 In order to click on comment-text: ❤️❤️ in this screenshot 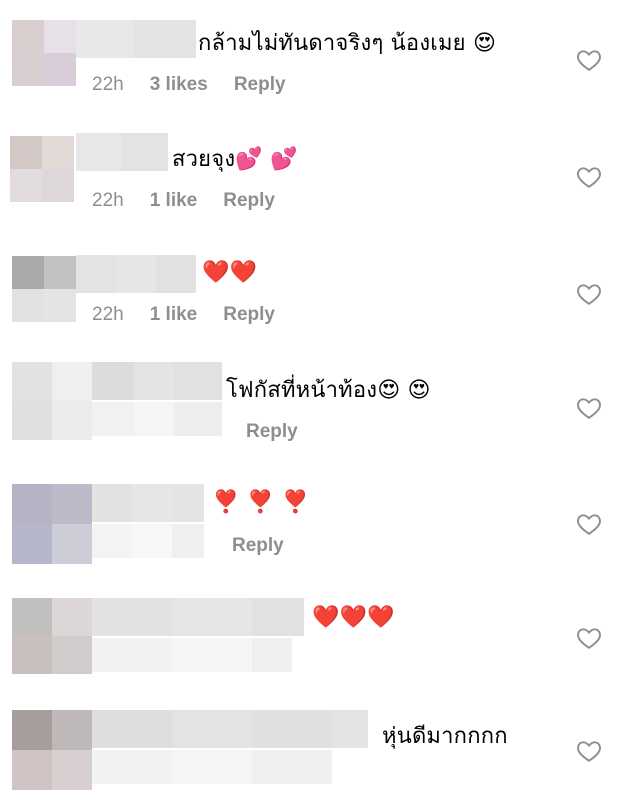, I will do `click(229, 273)`.